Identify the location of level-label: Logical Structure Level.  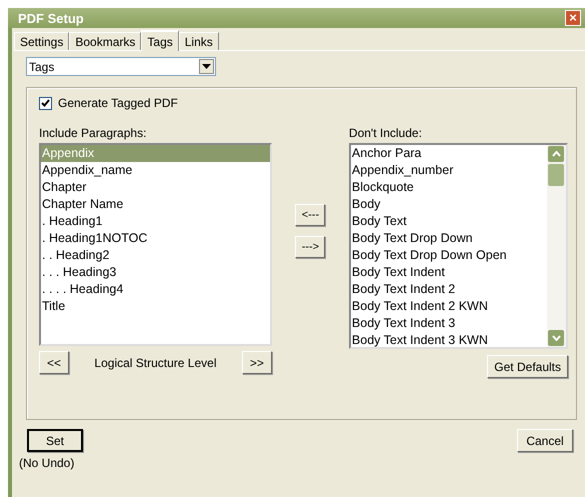
(155, 363).